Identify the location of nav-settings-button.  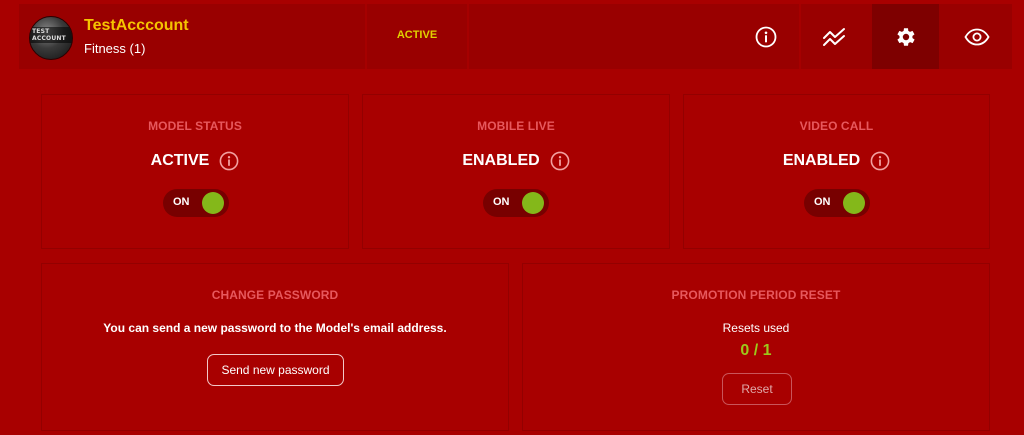
(905, 36).